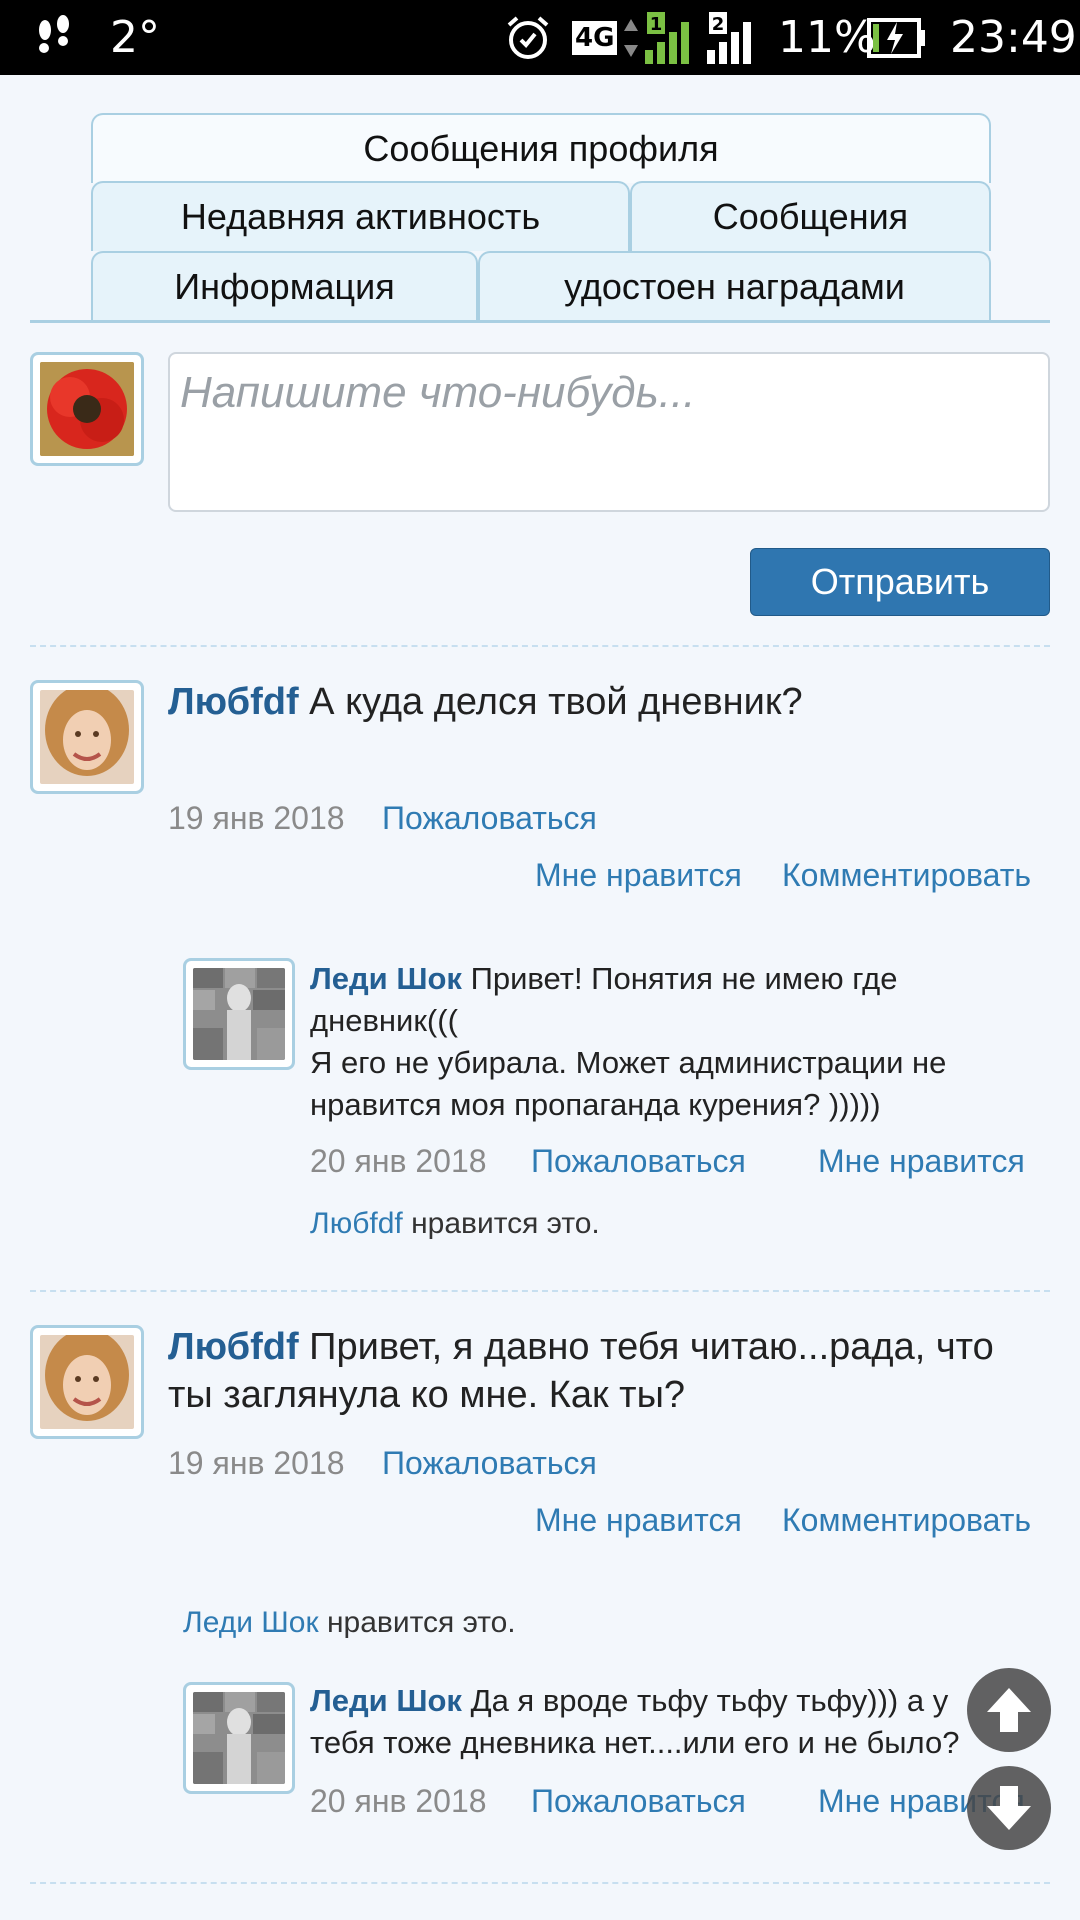 The height and width of the screenshot is (1920, 1080). I want to click on tab-awards: удостоен наградами, so click(734, 286).